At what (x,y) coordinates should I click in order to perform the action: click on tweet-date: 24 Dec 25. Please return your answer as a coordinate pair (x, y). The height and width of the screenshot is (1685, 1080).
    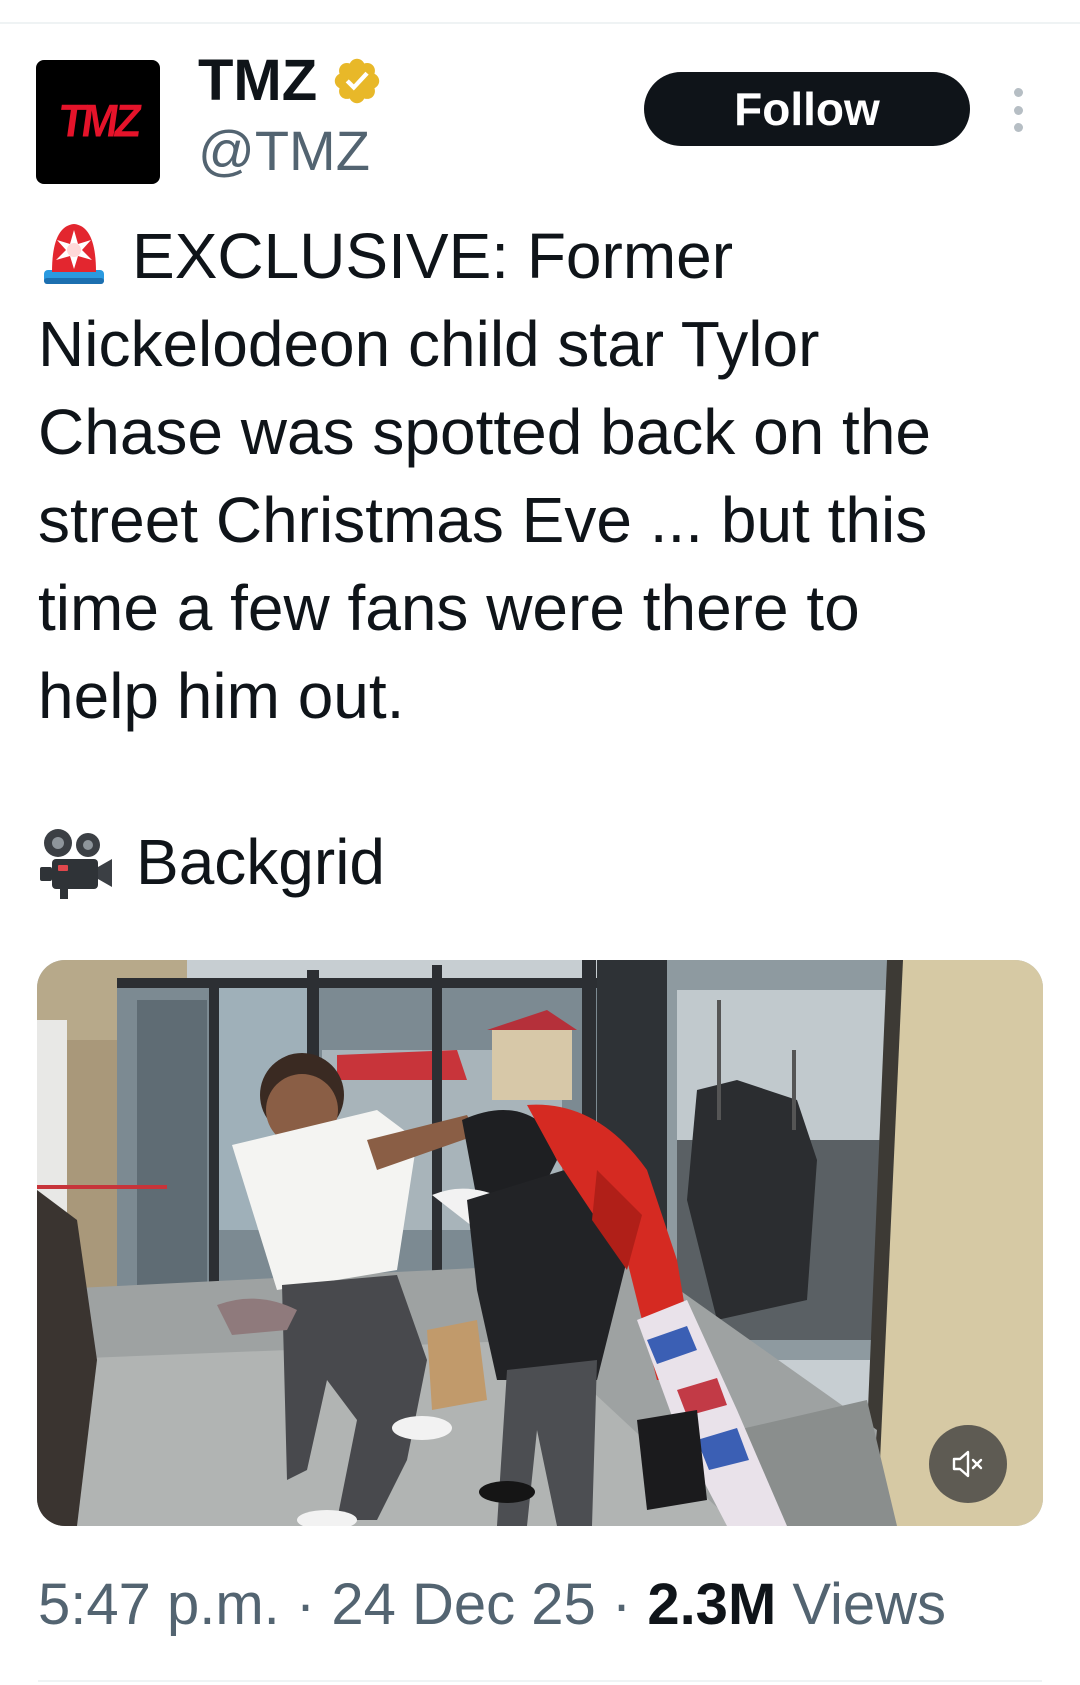
    Looking at the image, I should click on (463, 1604).